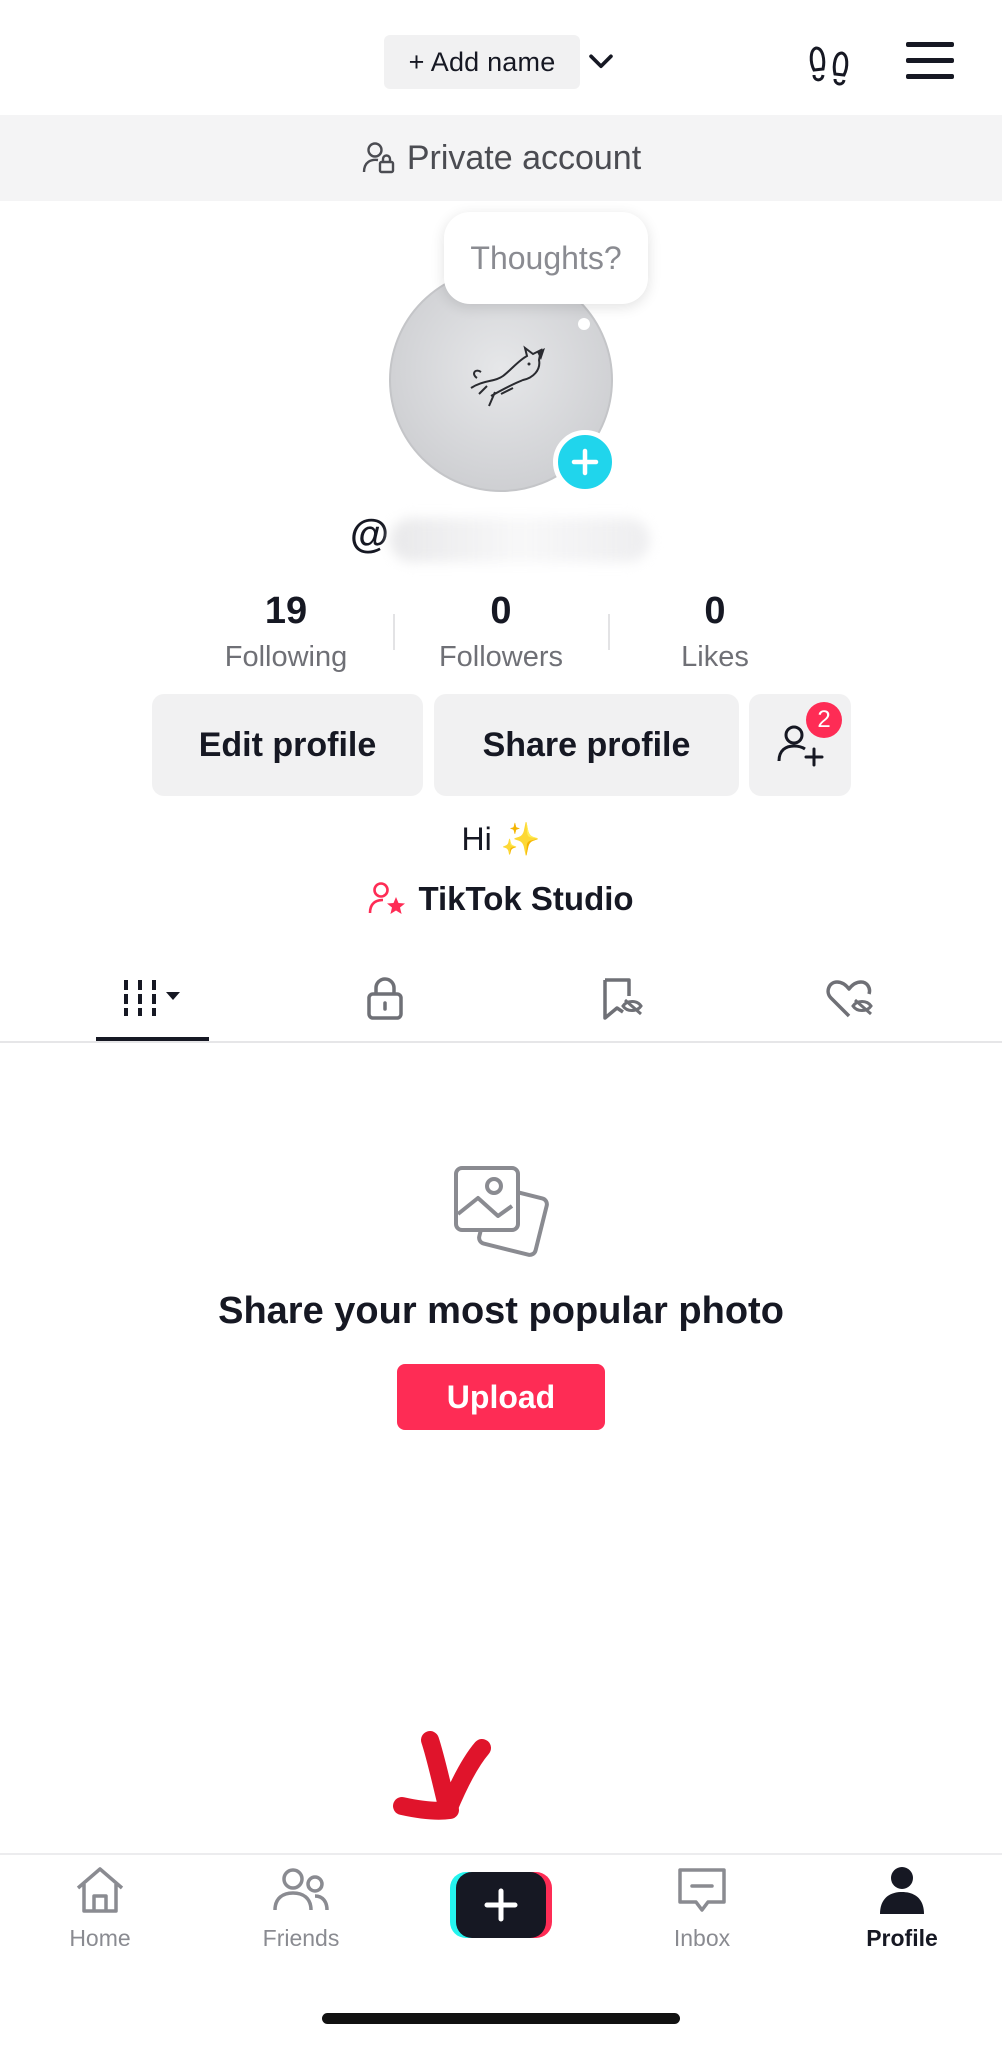 The height and width of the screenshot is (2047, 1002). What do you see at coordinates (830, 64) in the screenshot?
I see `footsteps-icon` at bounding box center [830, 64].